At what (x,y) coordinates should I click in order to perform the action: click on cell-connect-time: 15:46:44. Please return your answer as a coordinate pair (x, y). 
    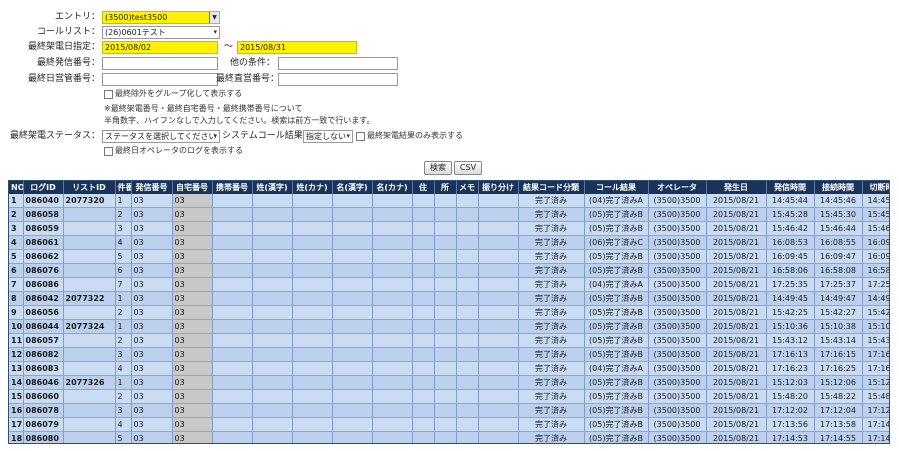
    Looking at the image, I should click on (838, 228).